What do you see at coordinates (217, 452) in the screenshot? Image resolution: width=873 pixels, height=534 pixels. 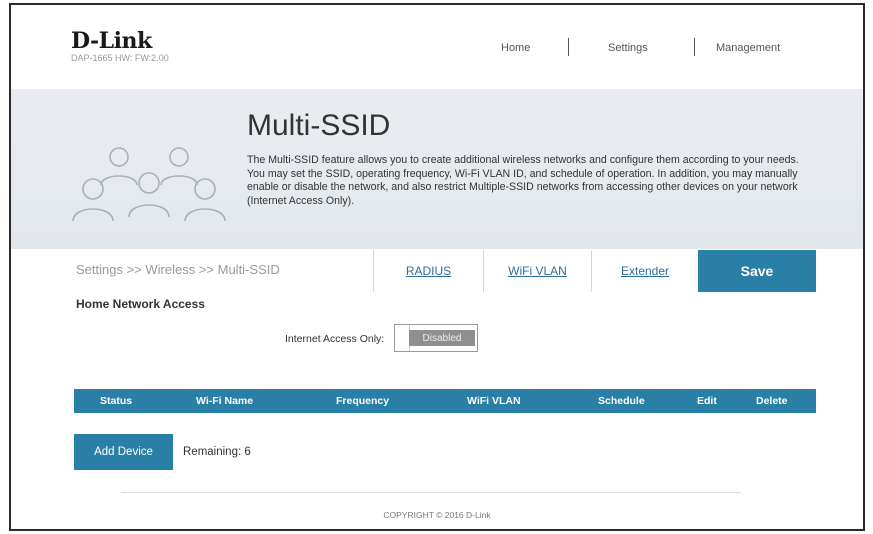 I see `remaining-count: Remaining: 6` at bounding box center [217, 452].